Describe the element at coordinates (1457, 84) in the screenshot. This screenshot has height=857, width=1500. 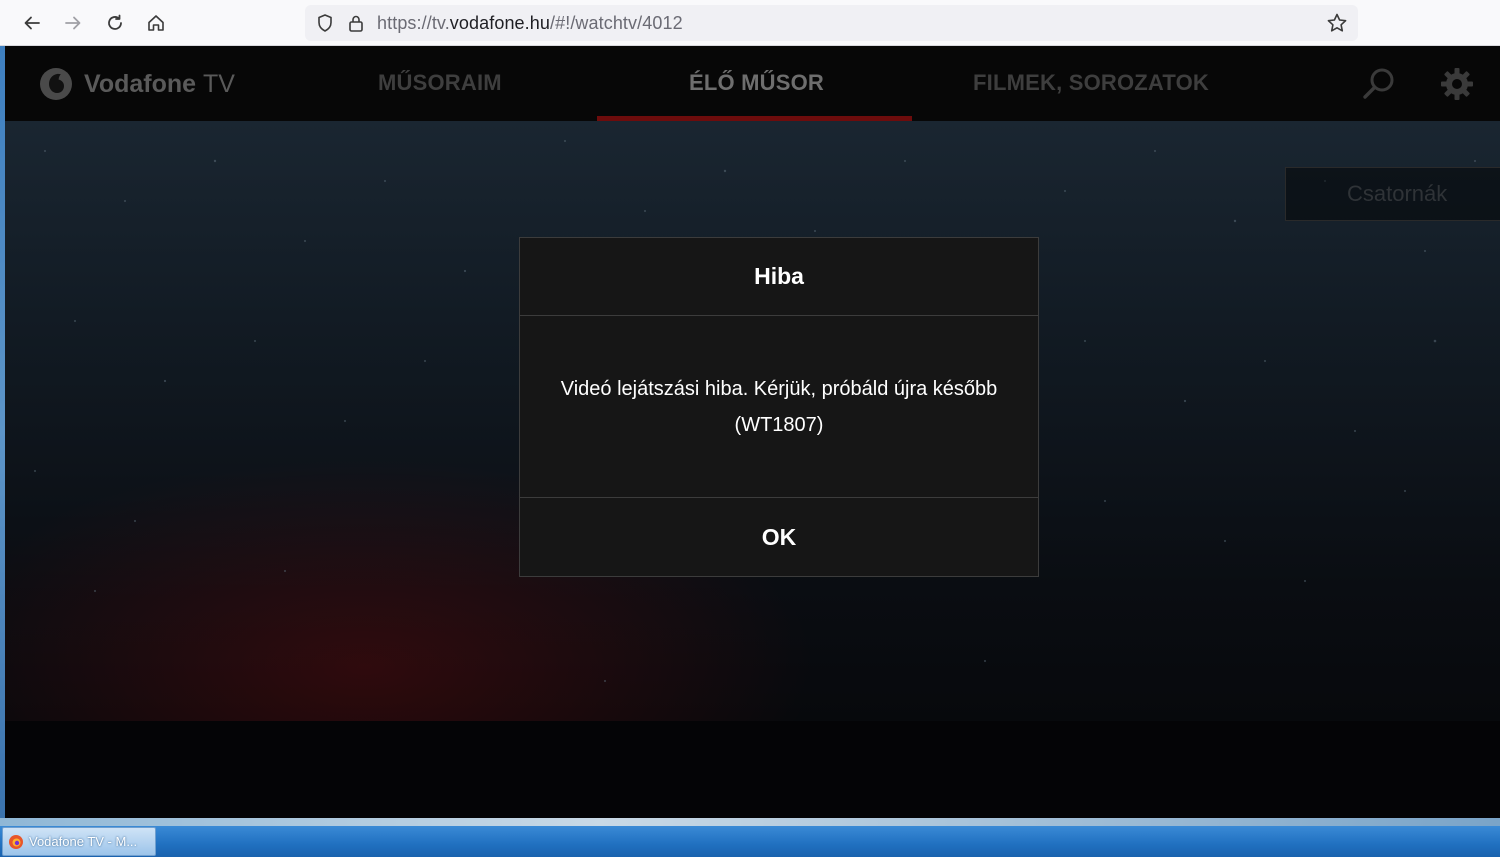
I see `gear-icon` at that location.